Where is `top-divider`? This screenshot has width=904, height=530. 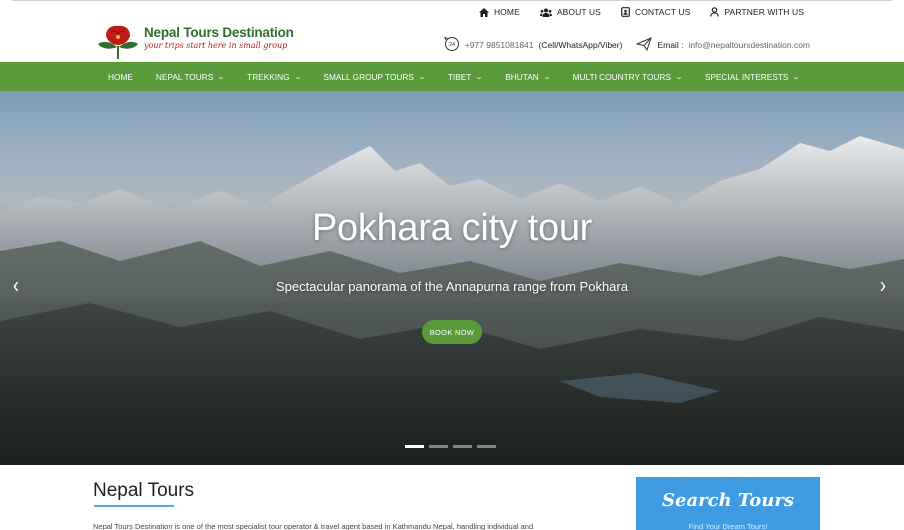 top-divider is located at coordinates (452, 0).